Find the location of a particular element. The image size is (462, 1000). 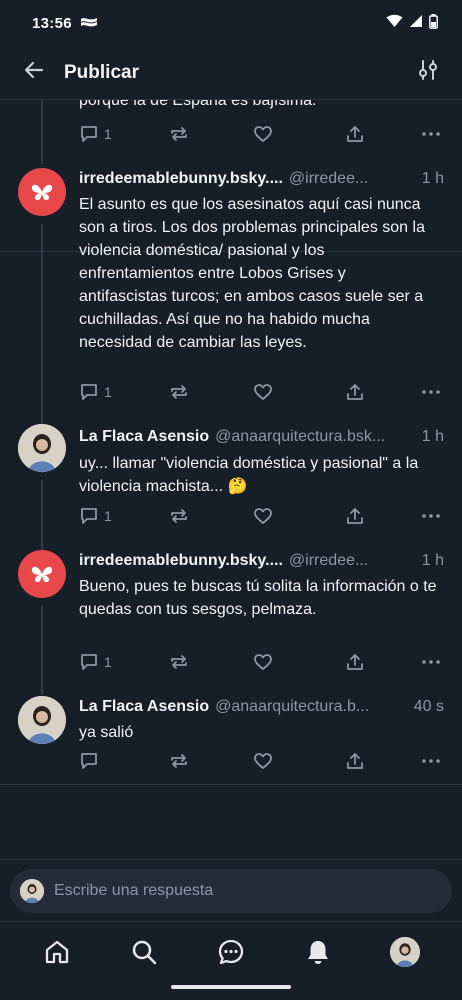

back-arrow-icon is located at coordinates (34, 72).